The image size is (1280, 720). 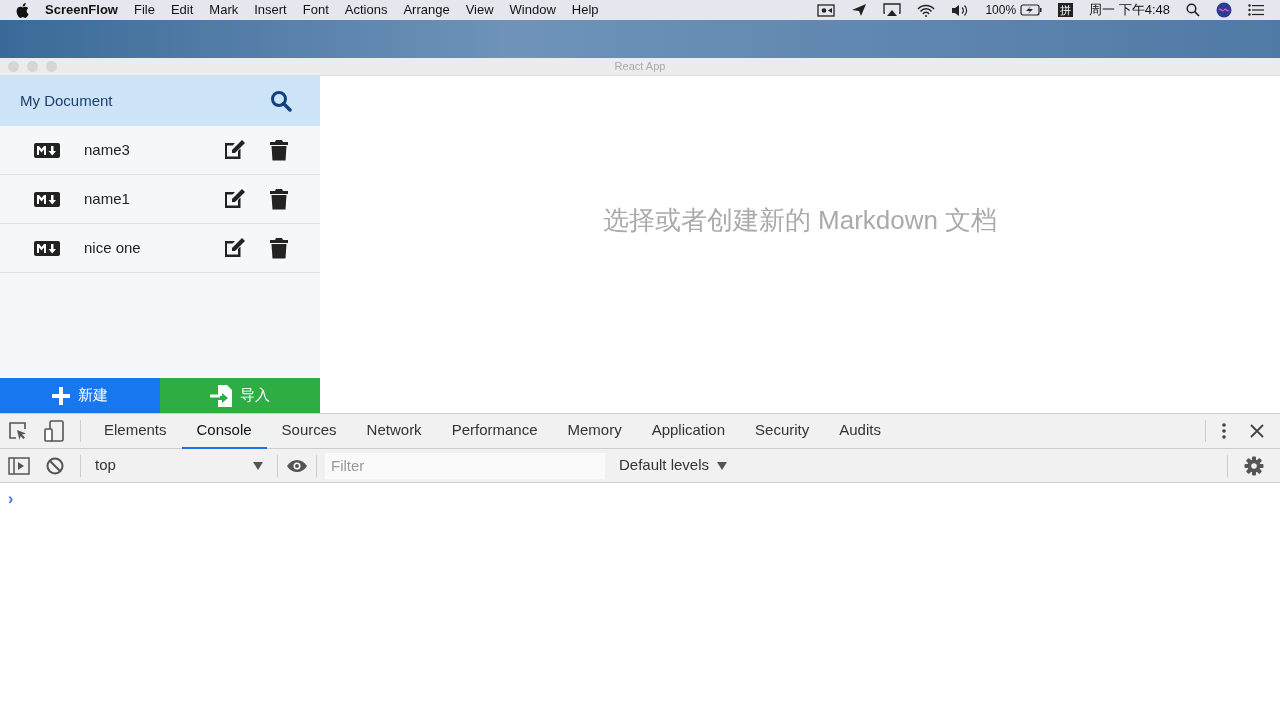 I want to click on paper-plane-icon, so click(x=859, y=10).